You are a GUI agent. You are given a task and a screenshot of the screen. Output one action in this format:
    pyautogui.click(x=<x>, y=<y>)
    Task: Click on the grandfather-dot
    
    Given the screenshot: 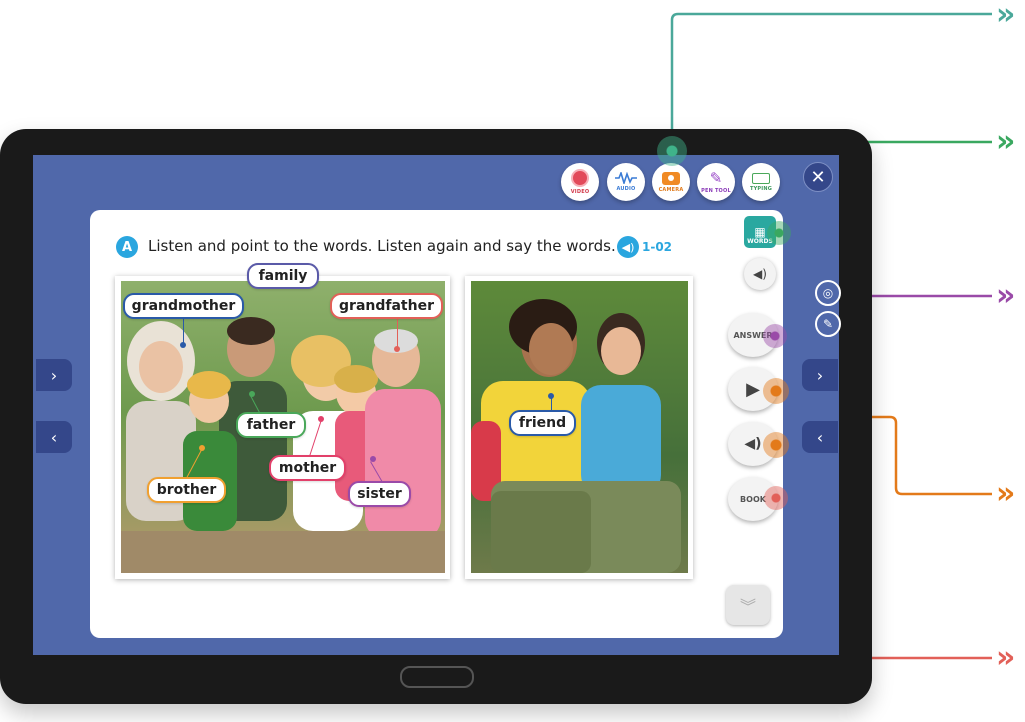 What is the action you would take?
    pyautogui.click(x=397, y=349)
    